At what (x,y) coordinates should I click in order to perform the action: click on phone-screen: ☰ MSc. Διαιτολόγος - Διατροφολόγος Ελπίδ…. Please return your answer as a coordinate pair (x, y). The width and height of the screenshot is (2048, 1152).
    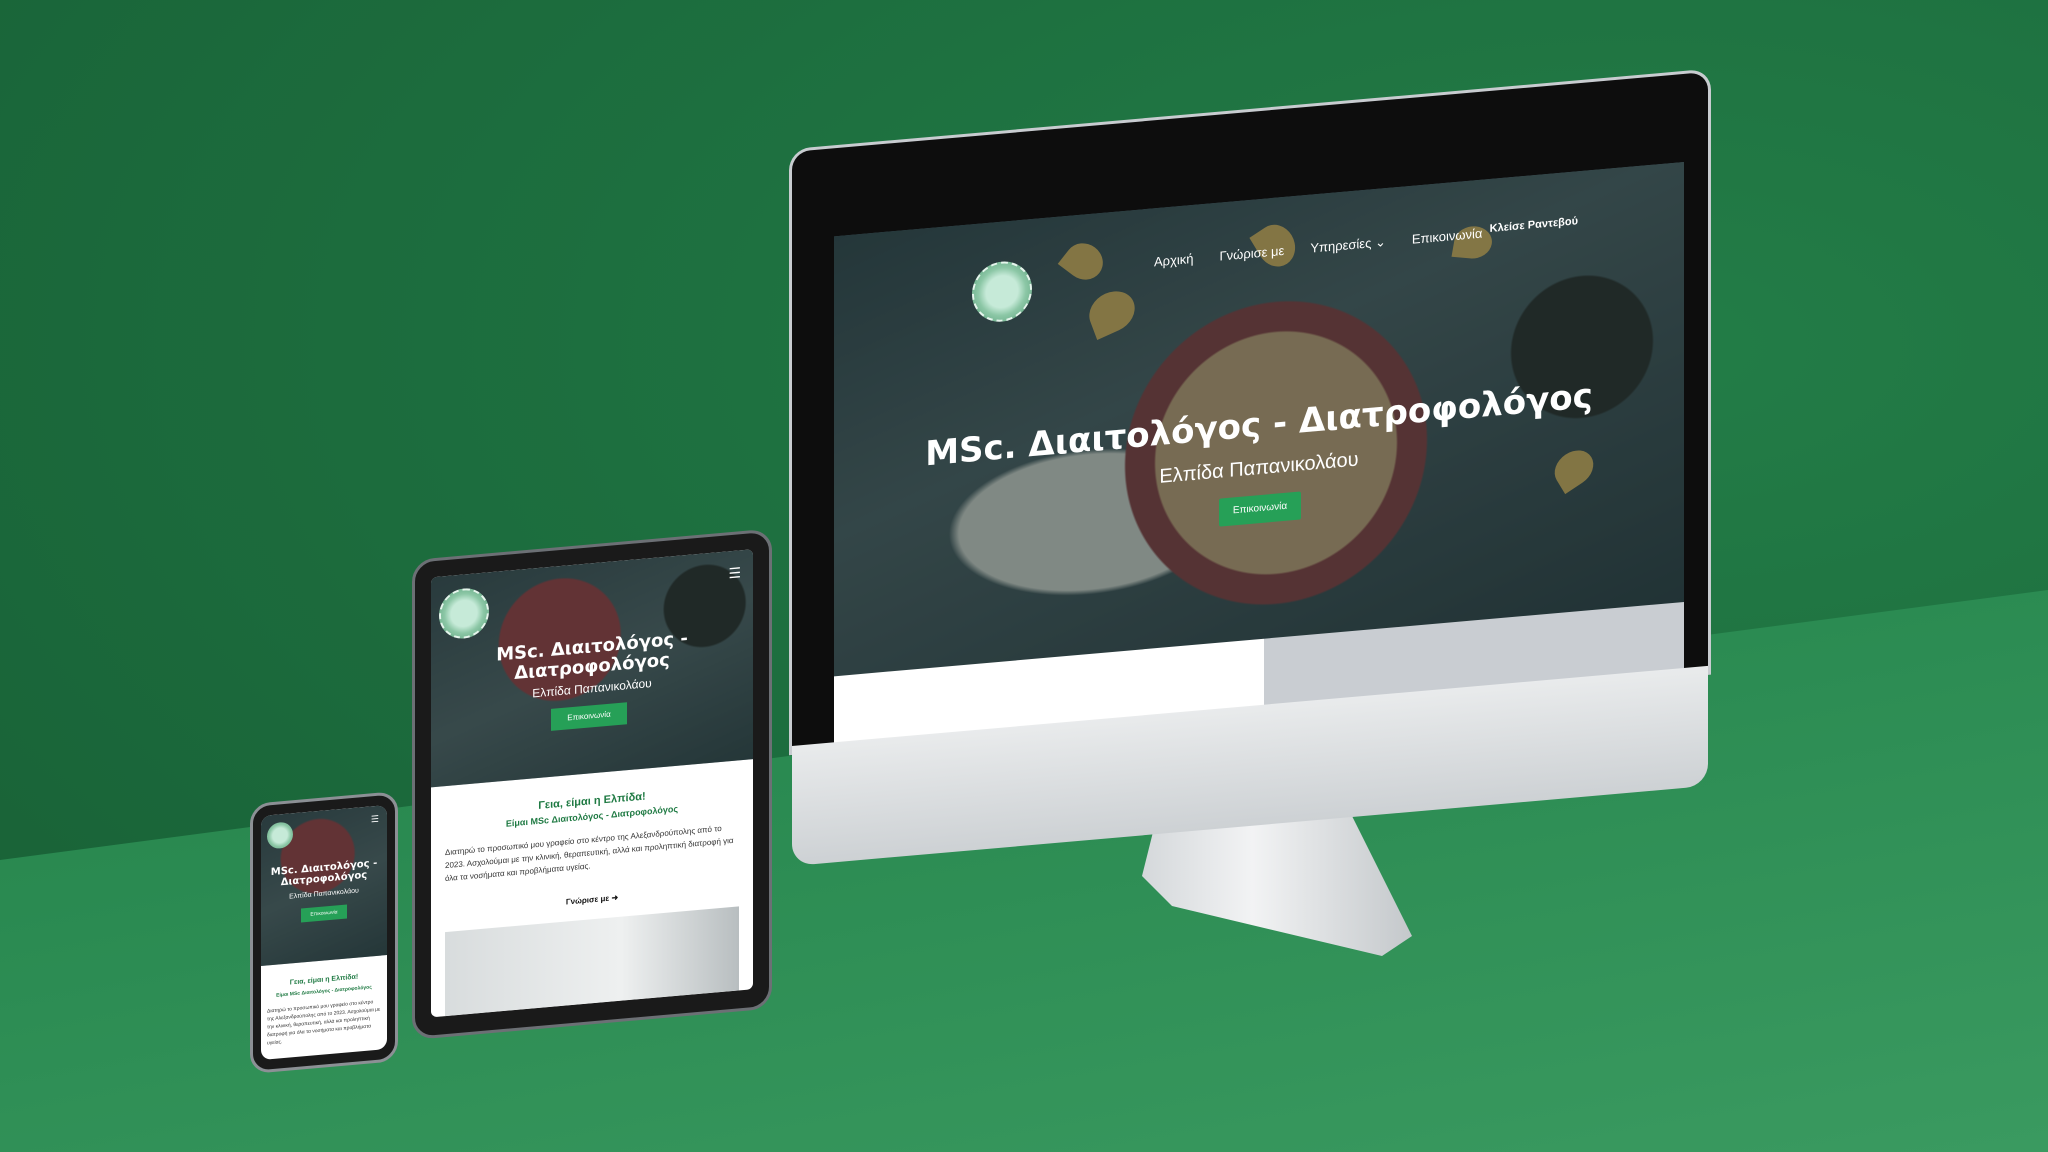
    Looking at the image, I should click on (324, 933).